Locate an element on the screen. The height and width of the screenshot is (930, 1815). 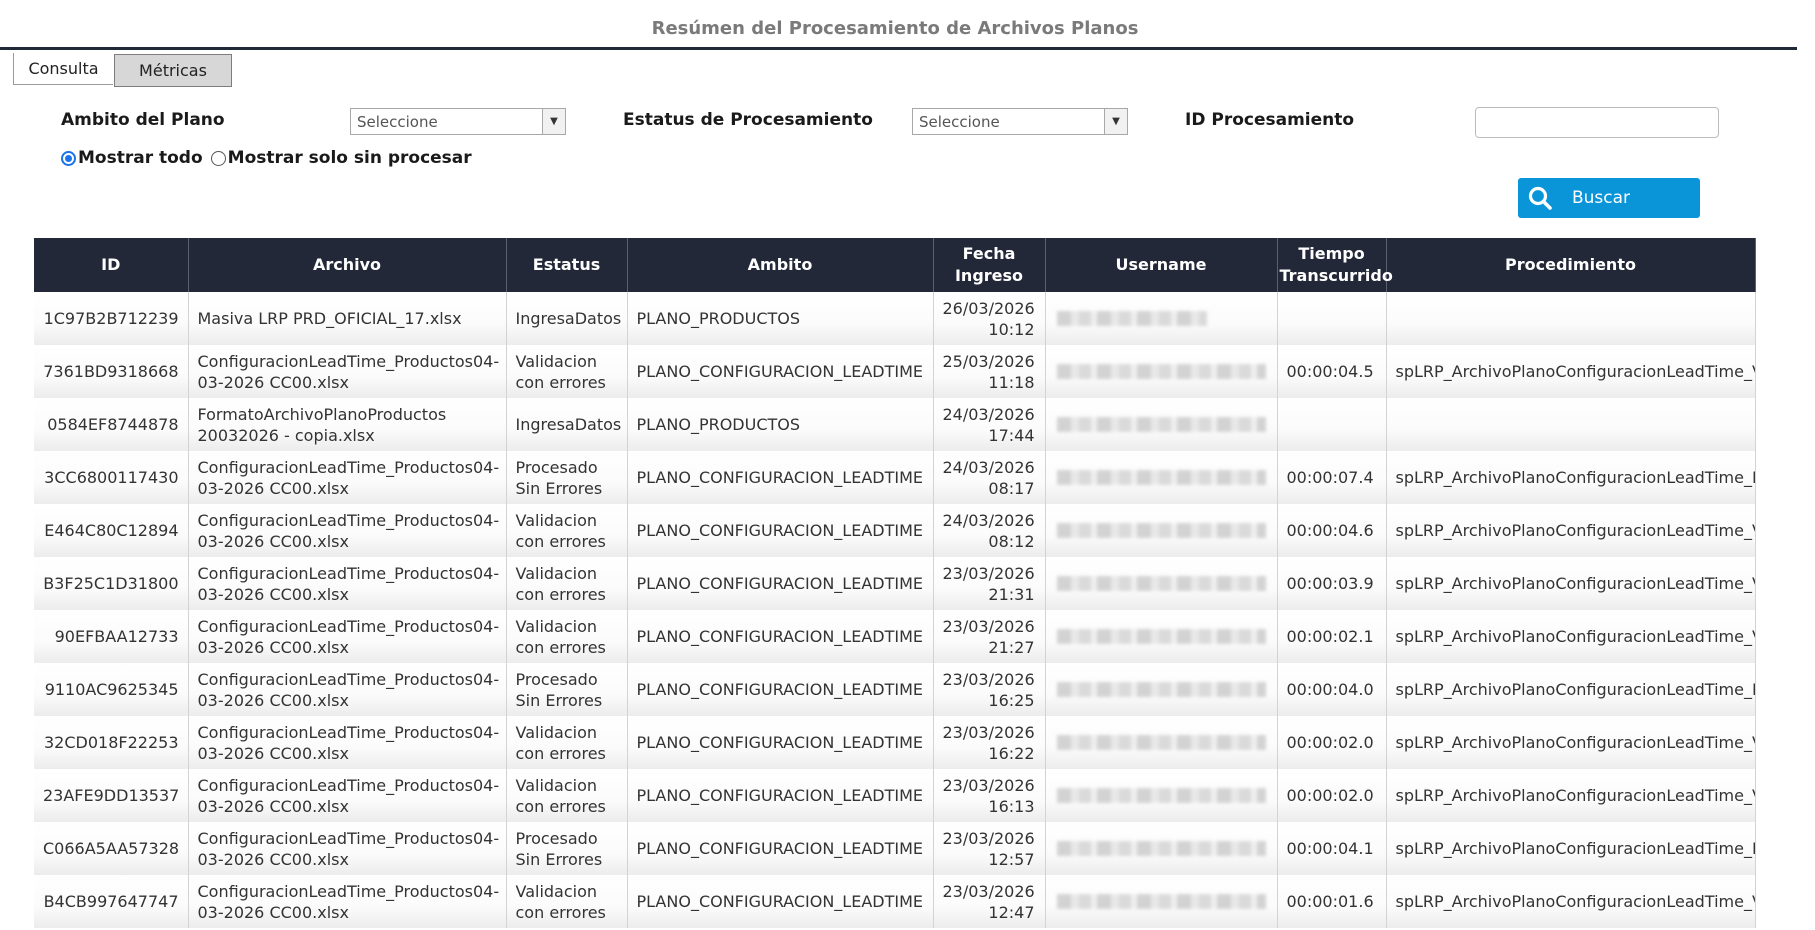
tab-metricas: Métricas is located at coordinates (173, 70).